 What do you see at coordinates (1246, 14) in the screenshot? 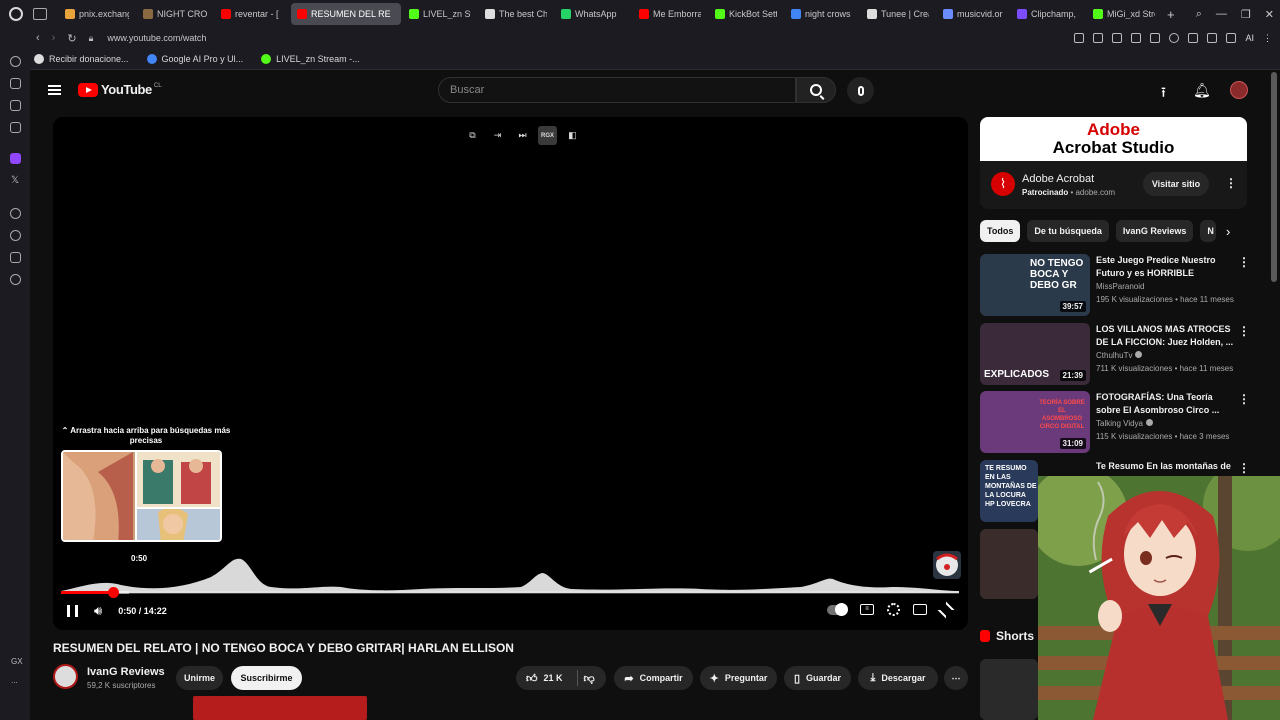
I see `maximize-button: ❐` at bounding box center [1246, 14].